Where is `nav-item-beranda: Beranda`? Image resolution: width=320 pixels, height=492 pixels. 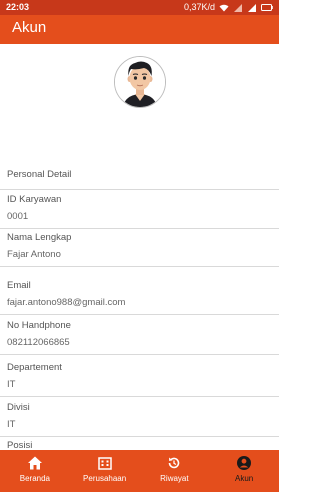 nav-item-beranda: Beranda is located at coordinates (35, 471).